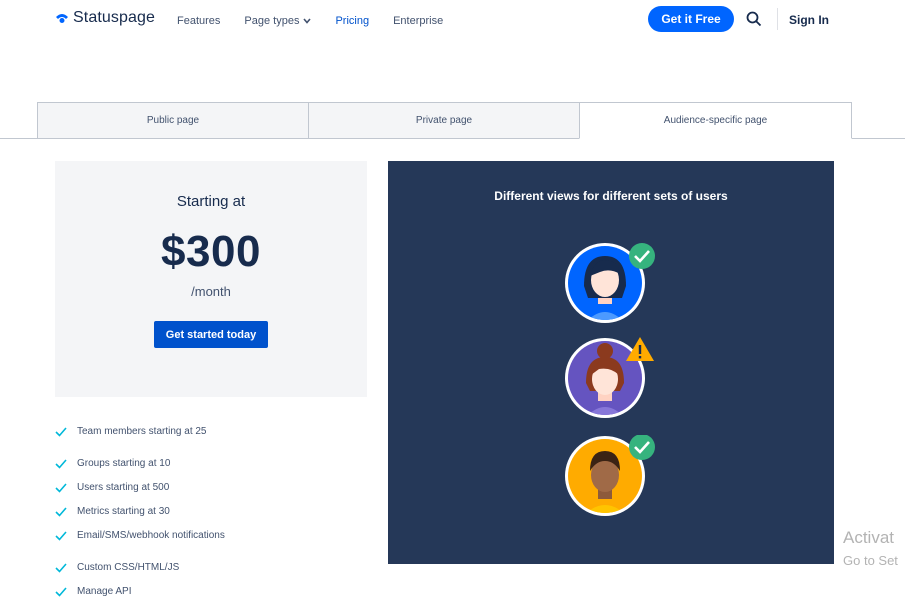  I want to click on nav-features: Features, so click(198, 21).